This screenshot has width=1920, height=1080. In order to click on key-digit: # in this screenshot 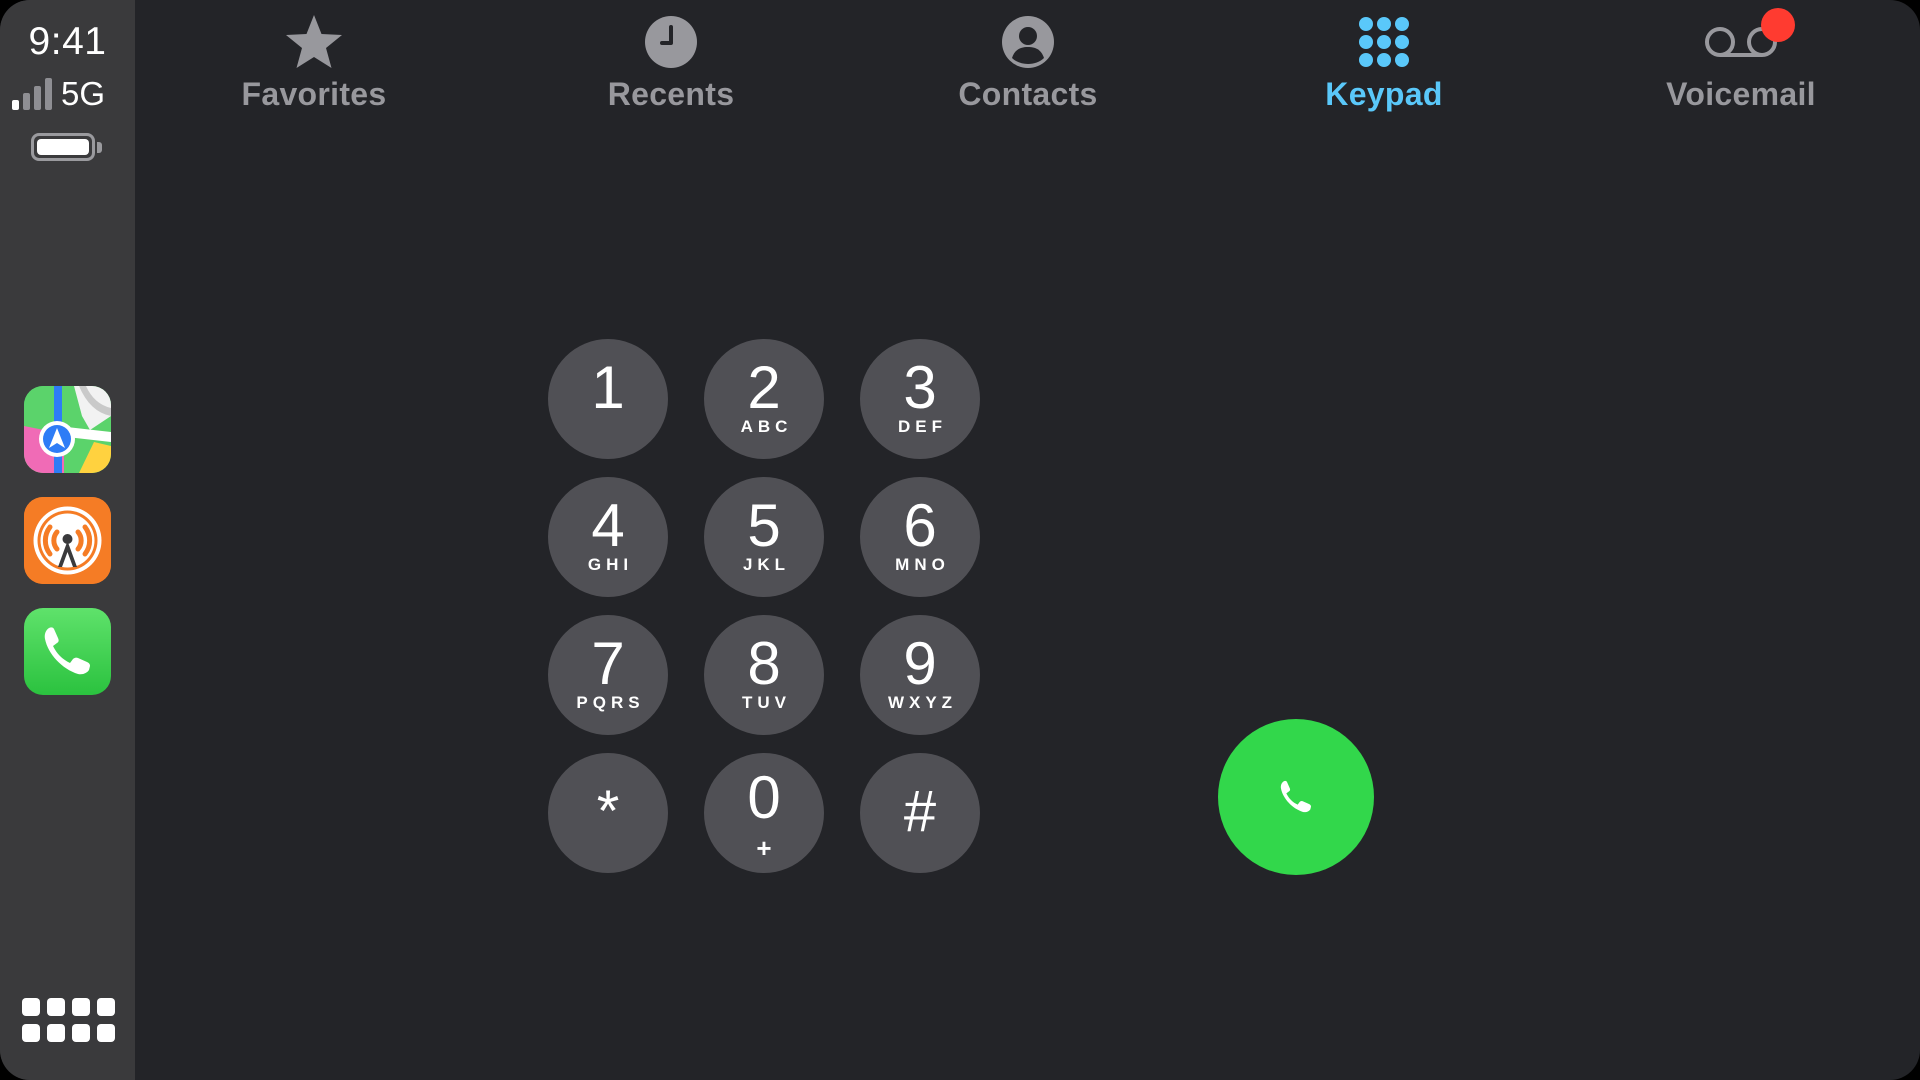, I will do `click(920, 811)`.